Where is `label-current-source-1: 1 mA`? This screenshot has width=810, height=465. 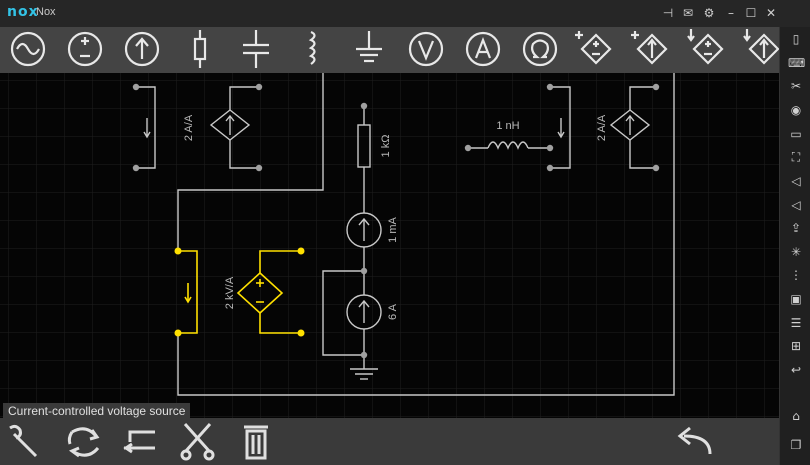
label-current-source-1: 1 mA is located at coordinates (393, 230).